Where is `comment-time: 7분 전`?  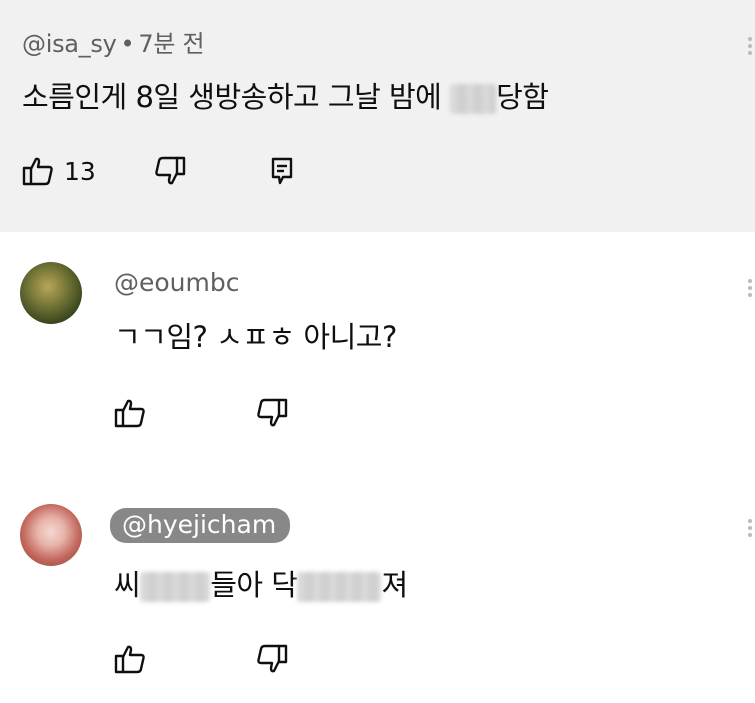 comment-time: 7분 전 is located at coordinates (171, 44).